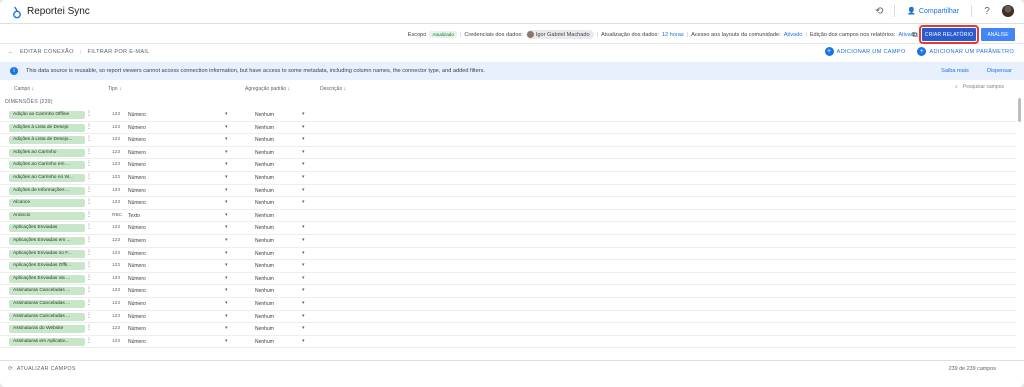  I want to click on field-name-chip: Aplicações Enviadas, so click(47, 228).